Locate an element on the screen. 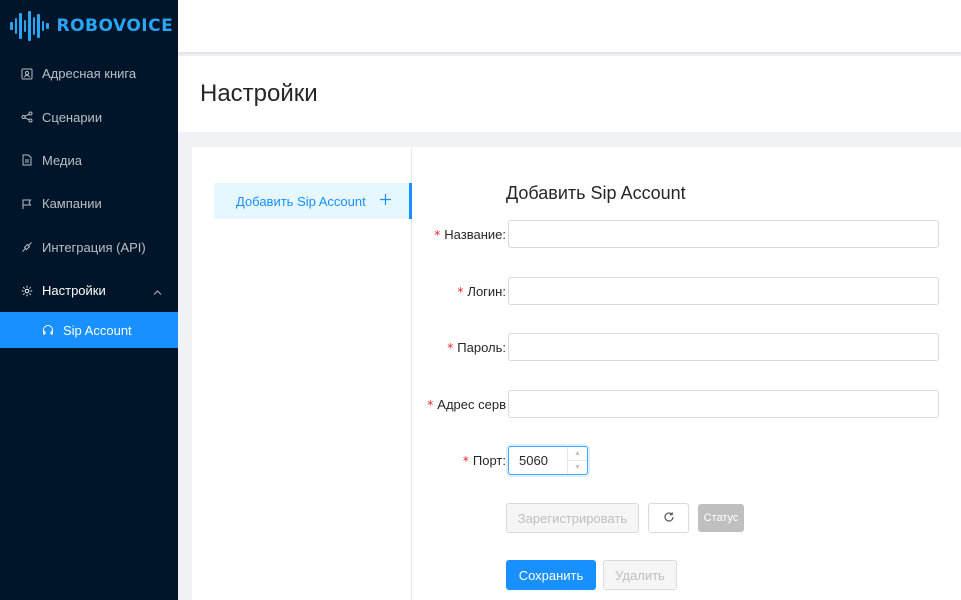 This screenshot has width=961, height=600. server-address-input is located at coordinates (723, 404).